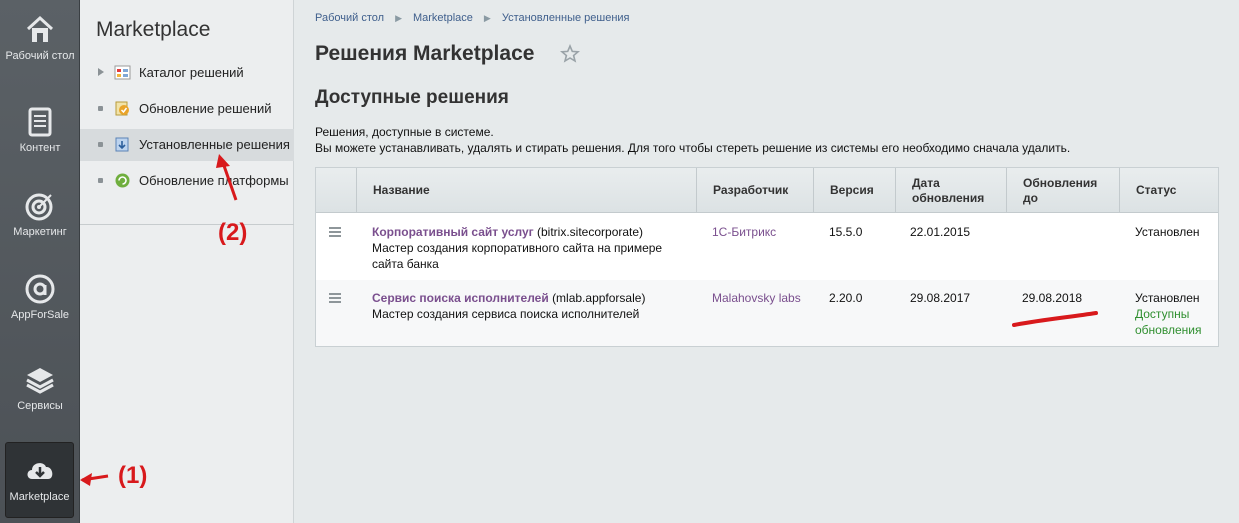  I want to click on updates-available-link: Доступны обновления, so click(1168, 322).